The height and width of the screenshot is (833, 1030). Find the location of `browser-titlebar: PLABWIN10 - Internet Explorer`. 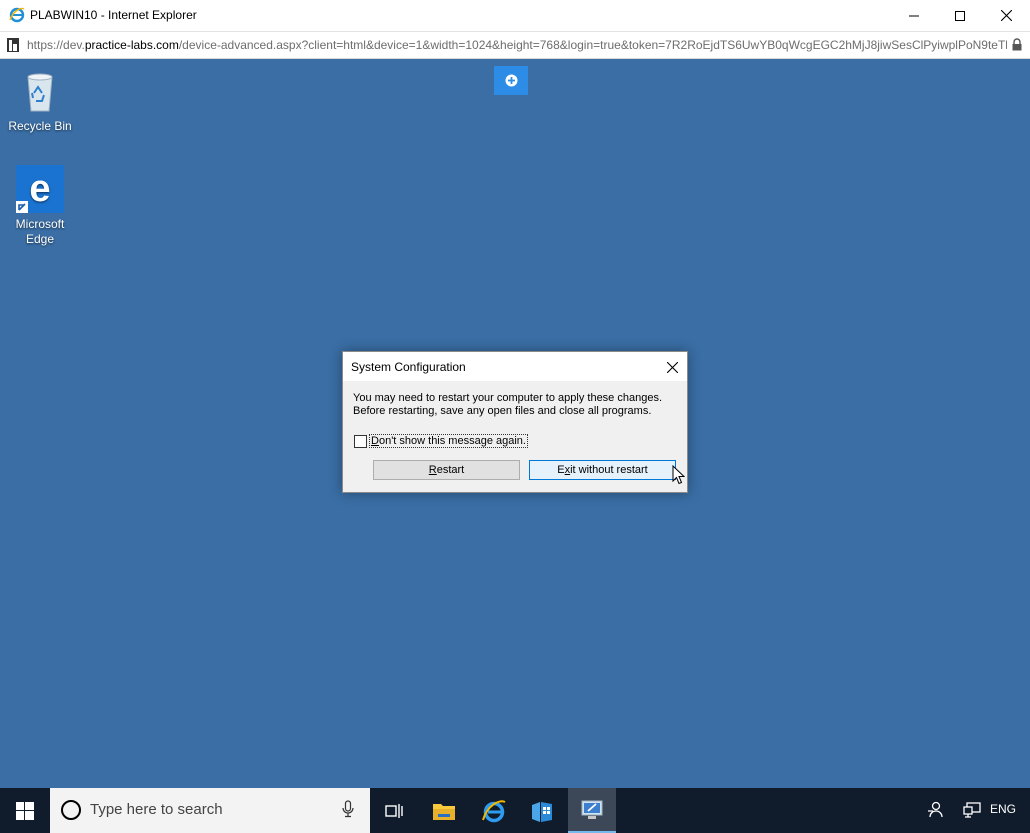

browser-titlebar: PLABWIN10 - Internet Explorer is located at coordinates (515, 16).